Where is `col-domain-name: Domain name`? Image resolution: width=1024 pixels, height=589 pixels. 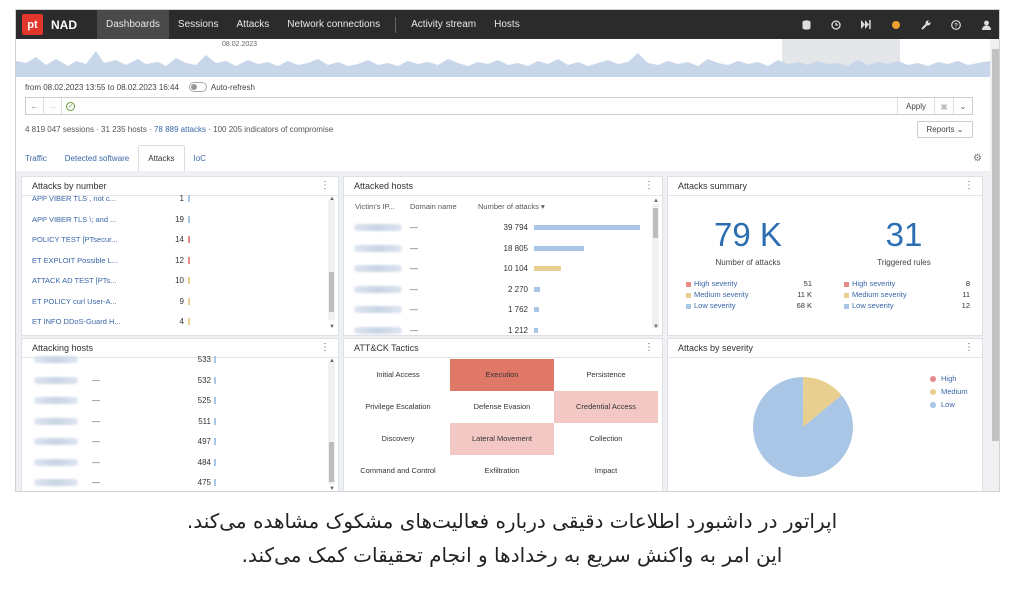
col-domain-name: Domain name is located at coordinates (433, 206).